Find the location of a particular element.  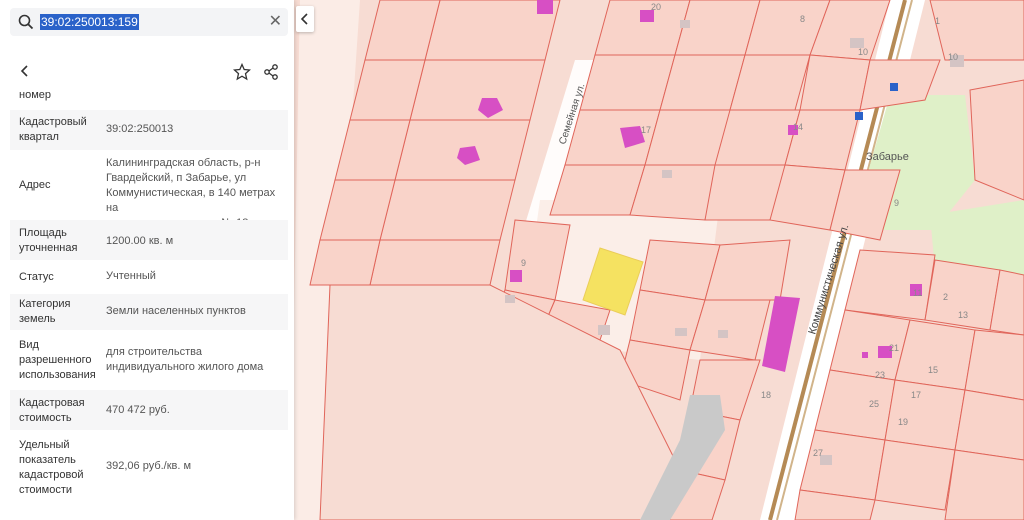

chevron-left-icon is located at coordinates (304, 19).